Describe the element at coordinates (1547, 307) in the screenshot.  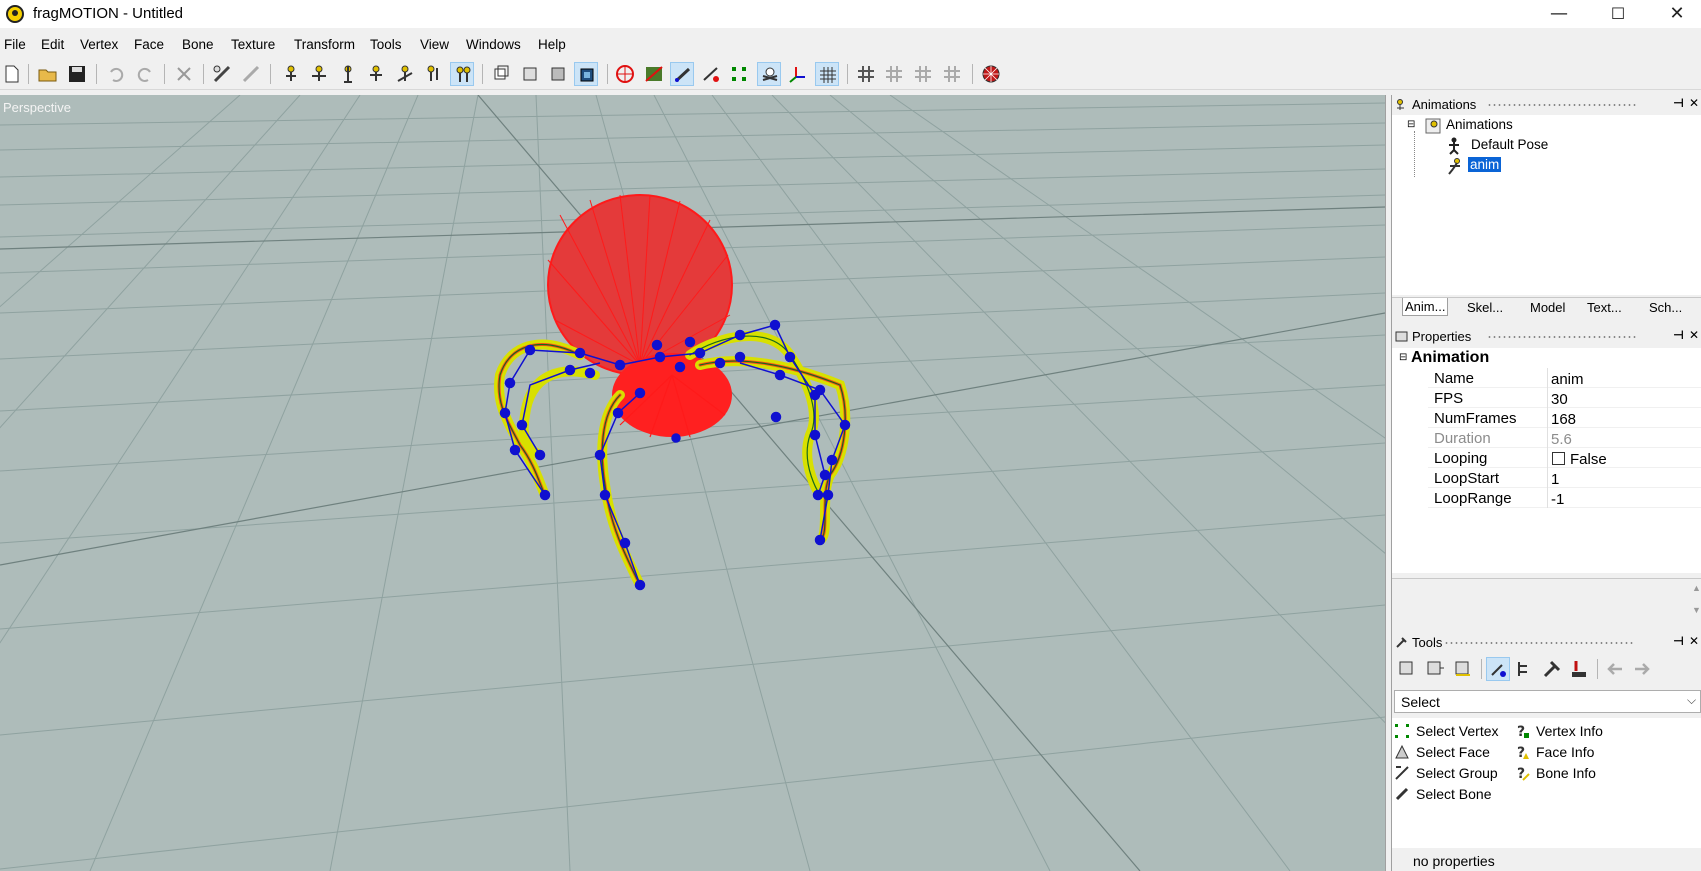
I see `tab-model: Model` at that location.